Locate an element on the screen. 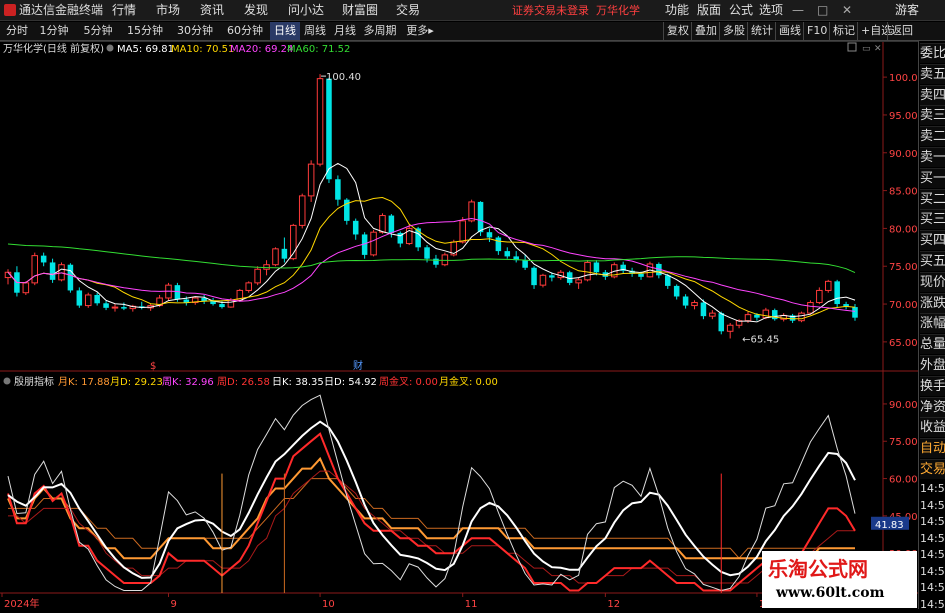 This screenshot has height=613, width=945. close-icon: ✕ is located at coordinates (847, 10).